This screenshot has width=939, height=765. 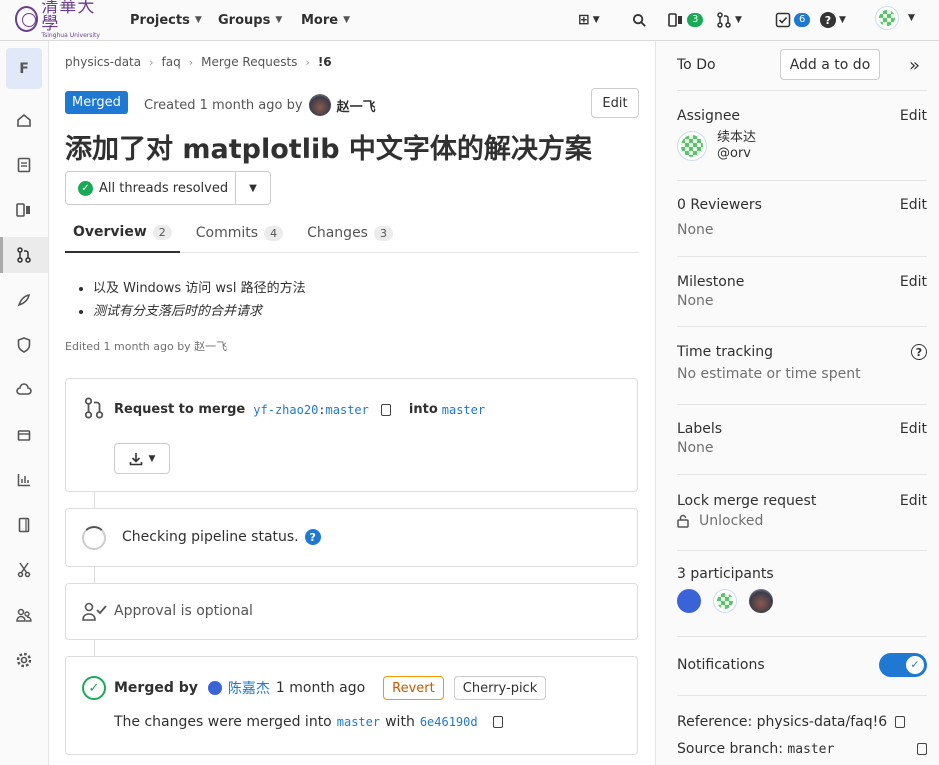 I want to click on sidebar-item-repository, so click(x=24, y=165).